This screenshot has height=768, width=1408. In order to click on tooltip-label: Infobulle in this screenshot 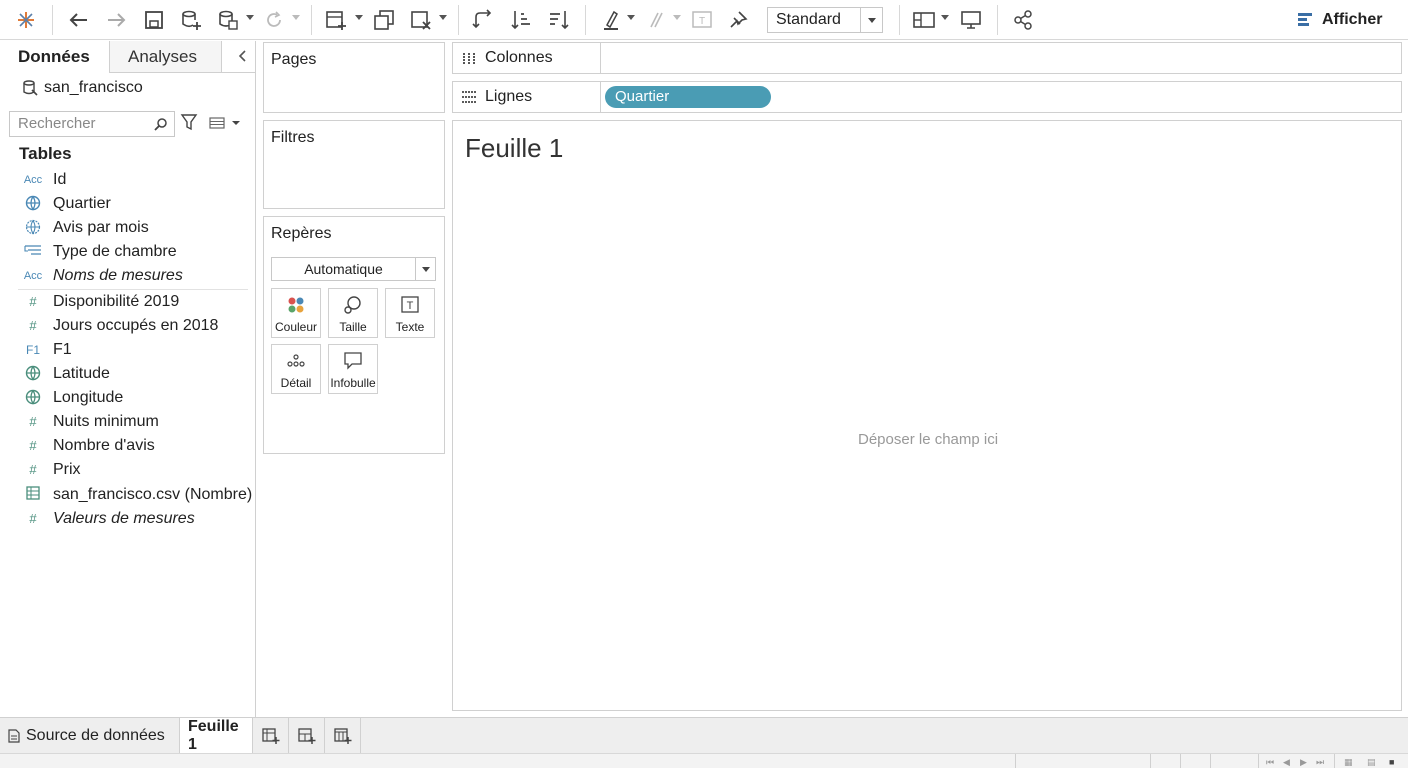, I will do `click(353, 383)`.